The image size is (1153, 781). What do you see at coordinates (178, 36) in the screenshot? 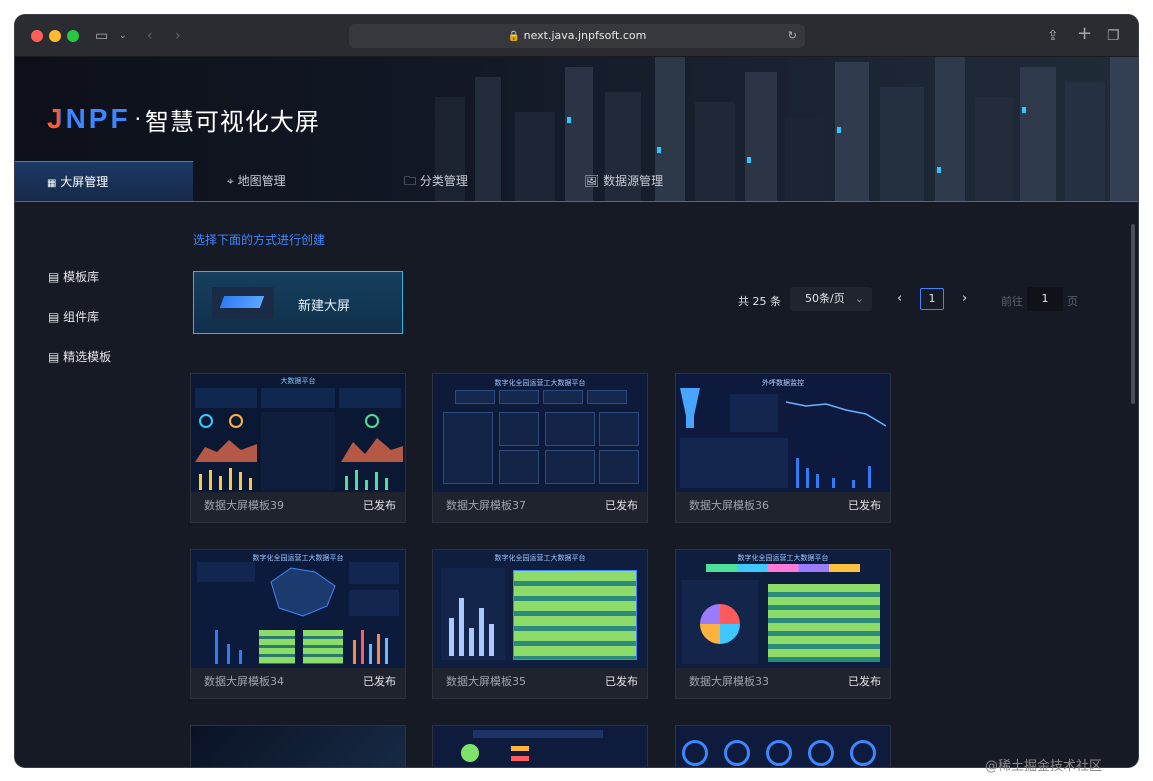
I see `forward-arrow-icon: ›` at bounding box center [178, 36].